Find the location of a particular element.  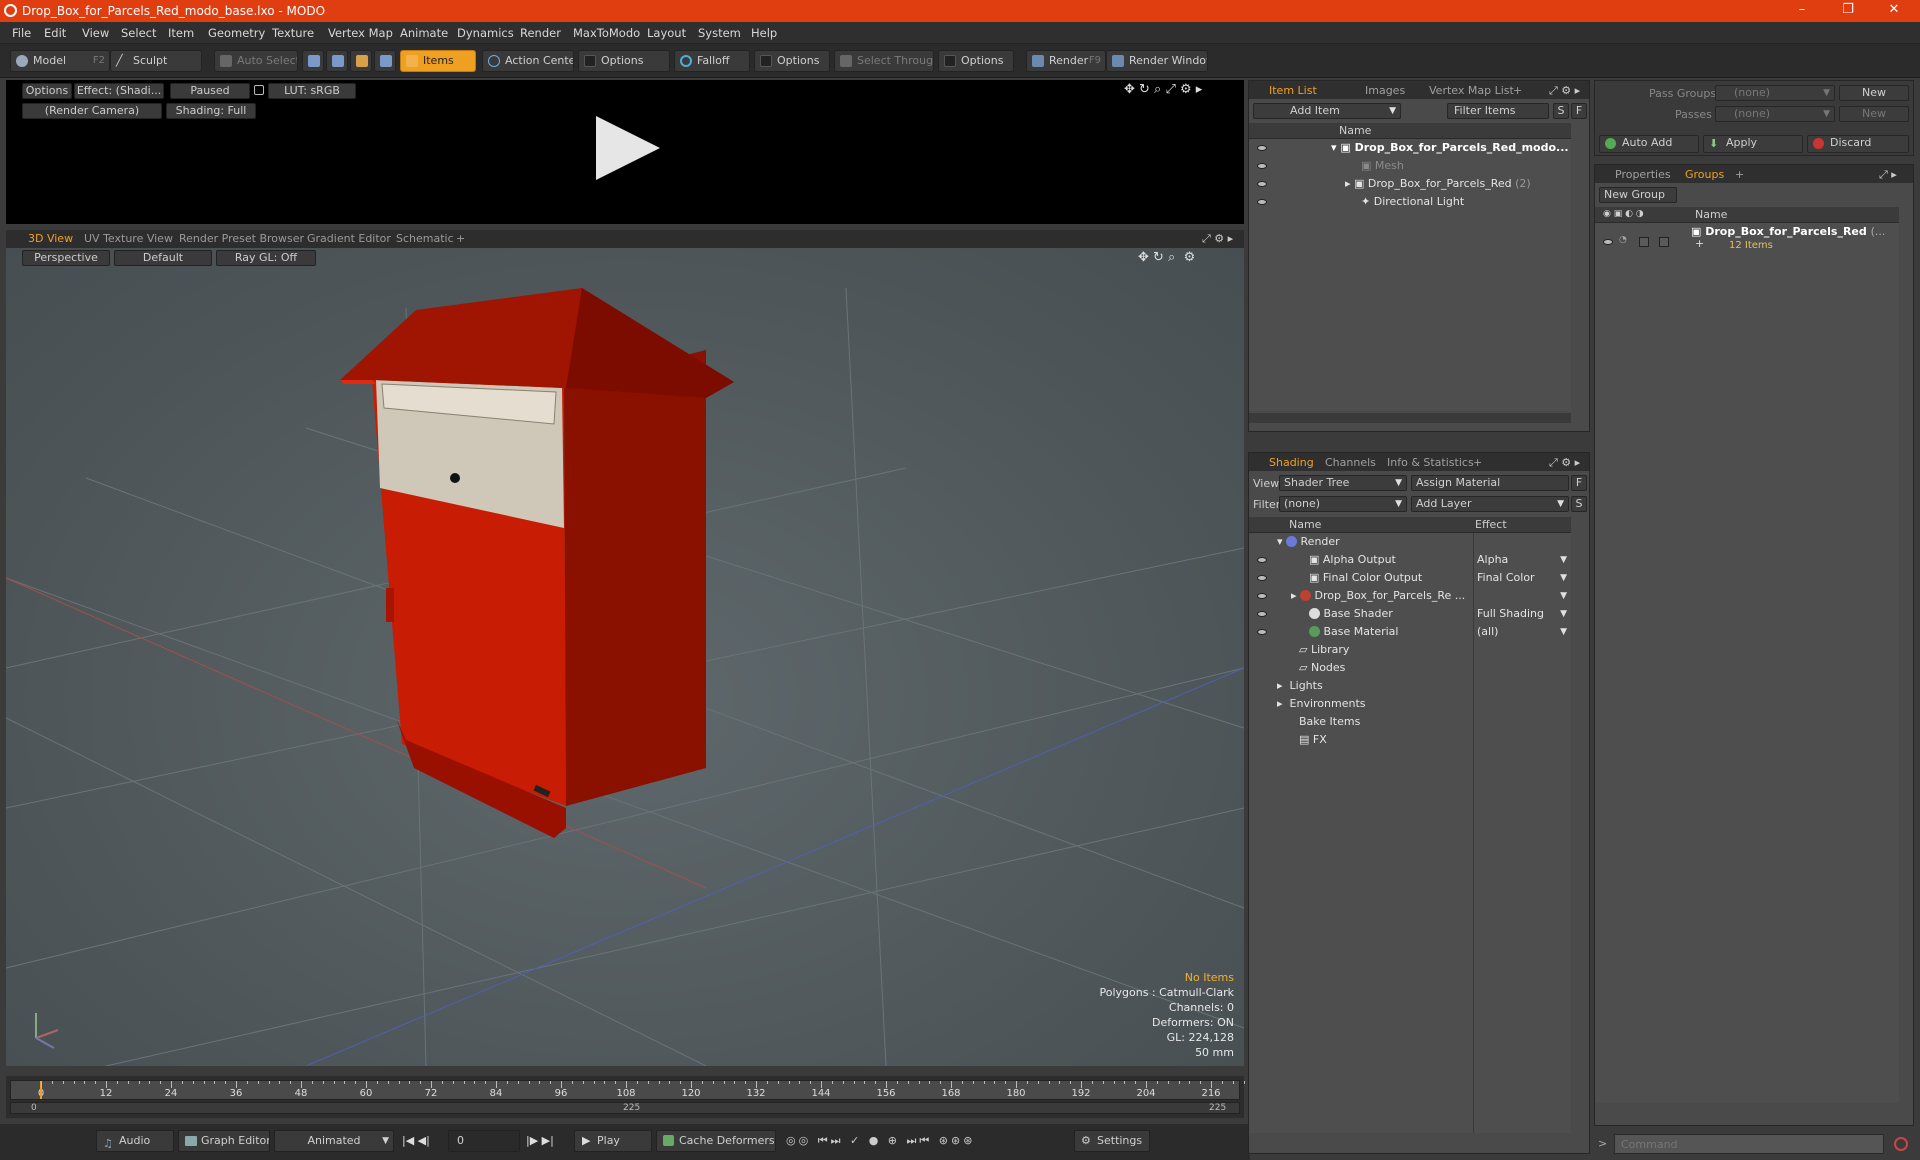

tab-info-statistics: Info & Statistics is located at coordinates (1430, 462).